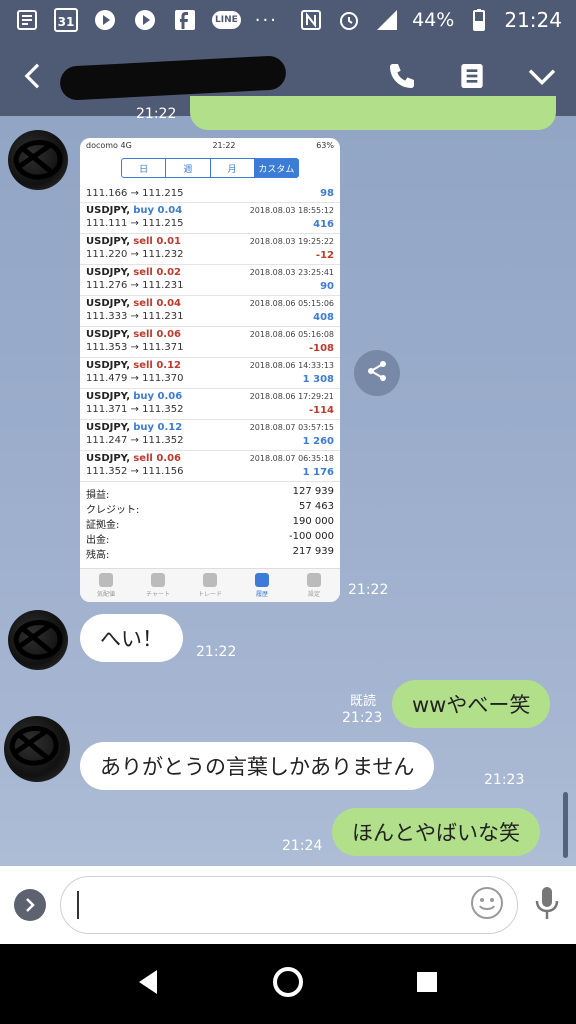  Describe the element at coordinates (98, 495) in the screenshot. I see `summary-label: 損益:` at that location.